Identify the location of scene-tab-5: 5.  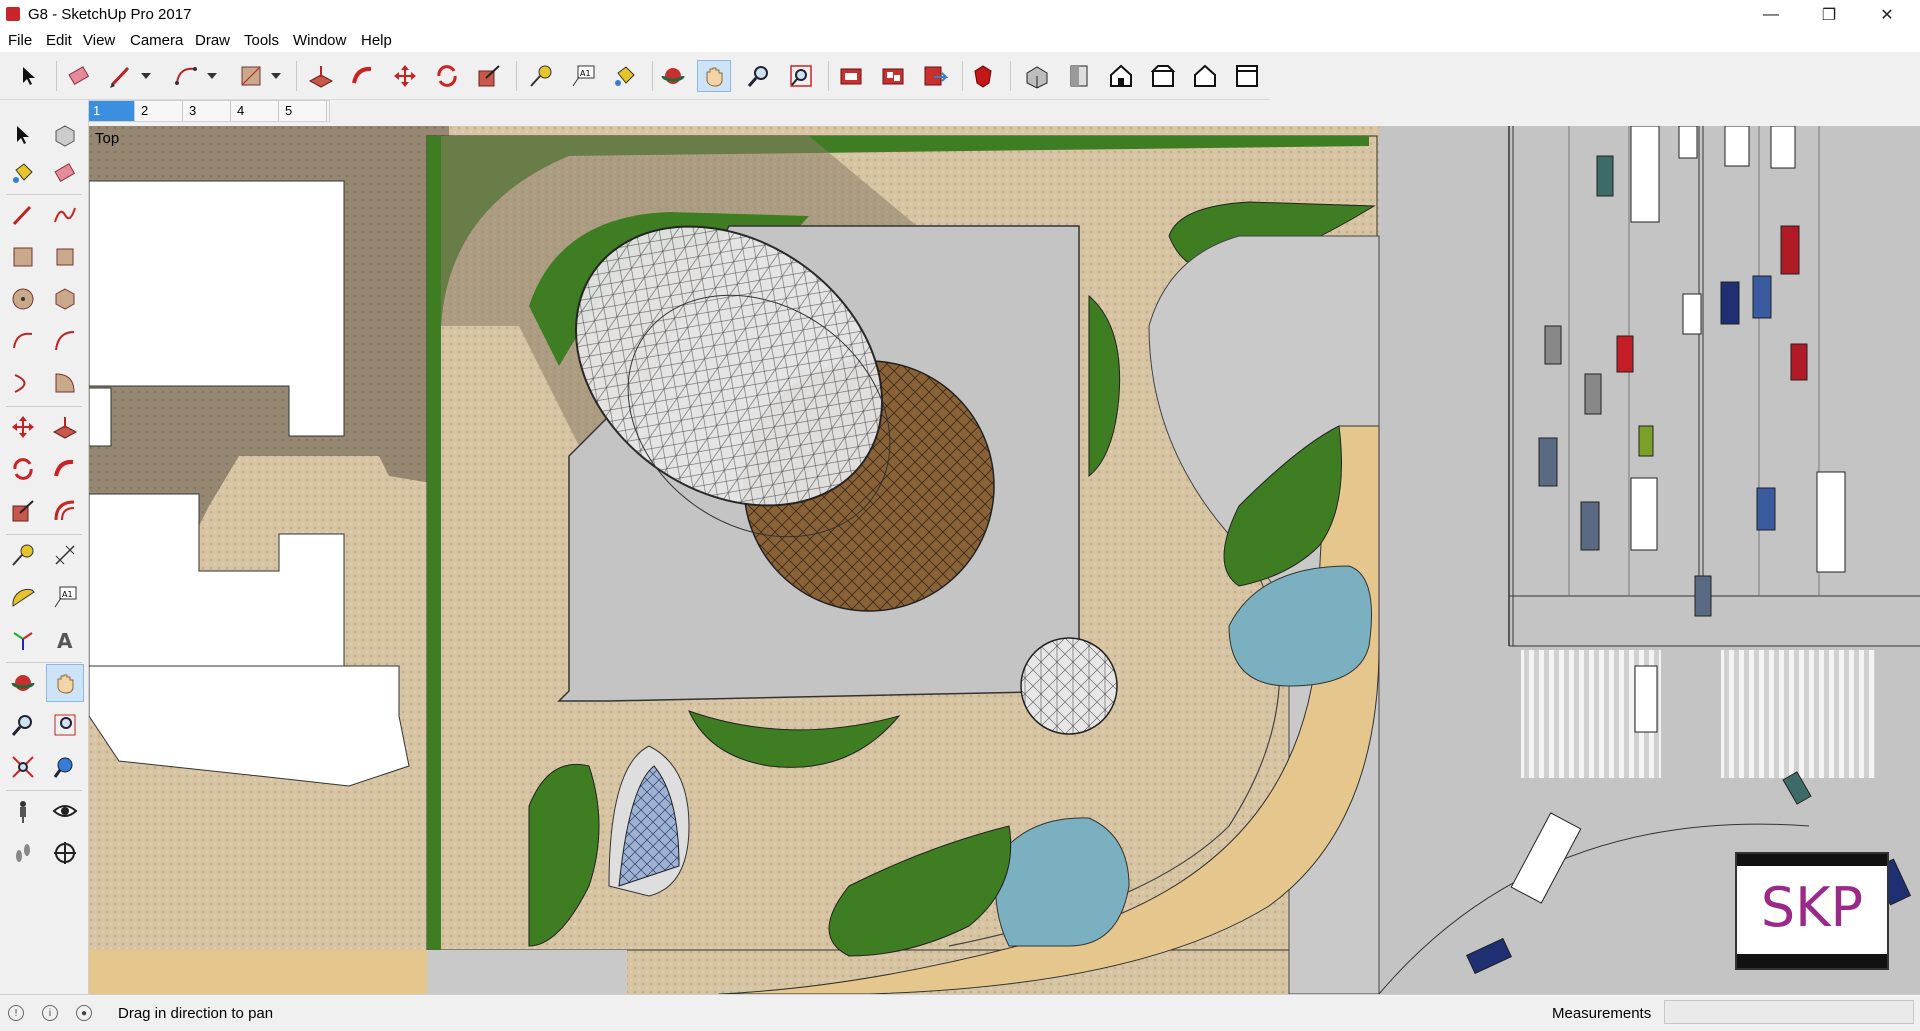
(304, 111).